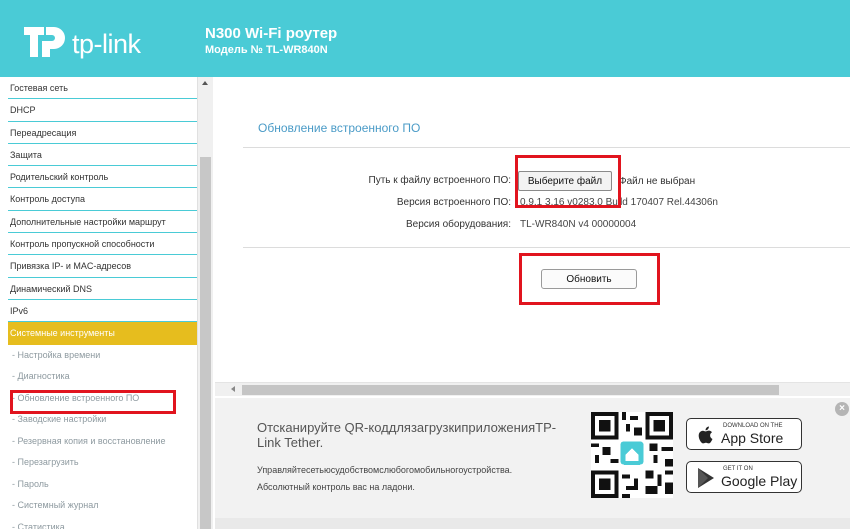 The image size is (850, 529). Describe the element at coordinates (271, 33) in the screenshot. I see `router-title: N300 Wi-Fi роутер` at that location.